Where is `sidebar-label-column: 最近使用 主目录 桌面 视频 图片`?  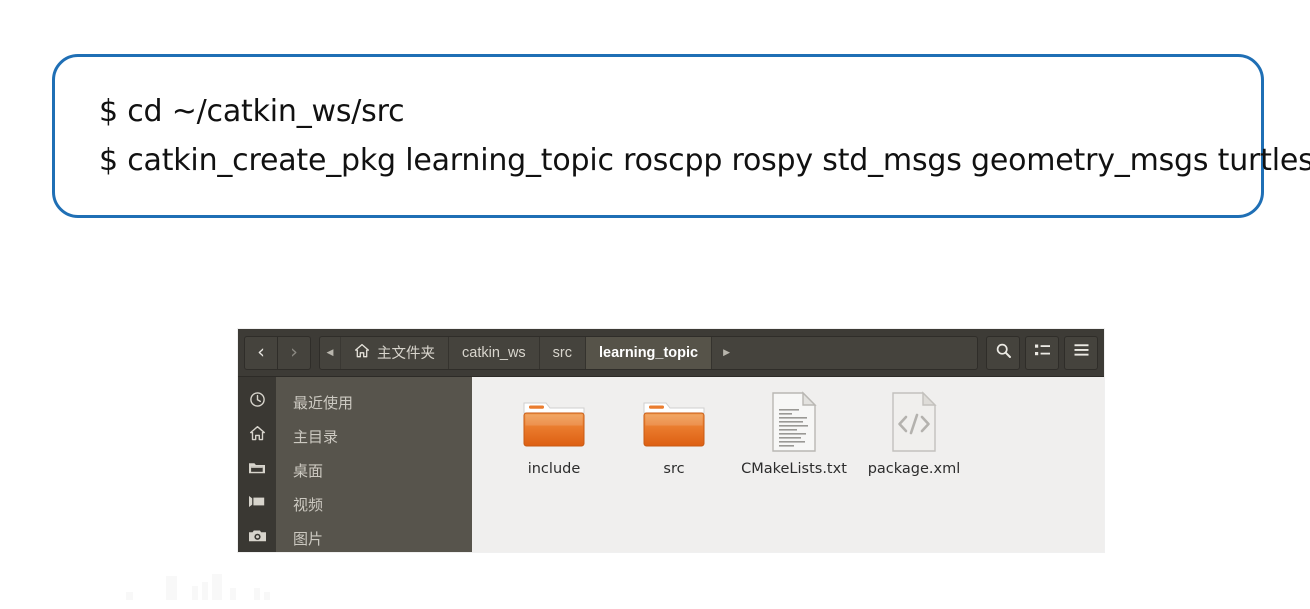
sidebar-label-column: 最近使用 主目录 桌面 视频 图片 is located at coordinates (374, 464).